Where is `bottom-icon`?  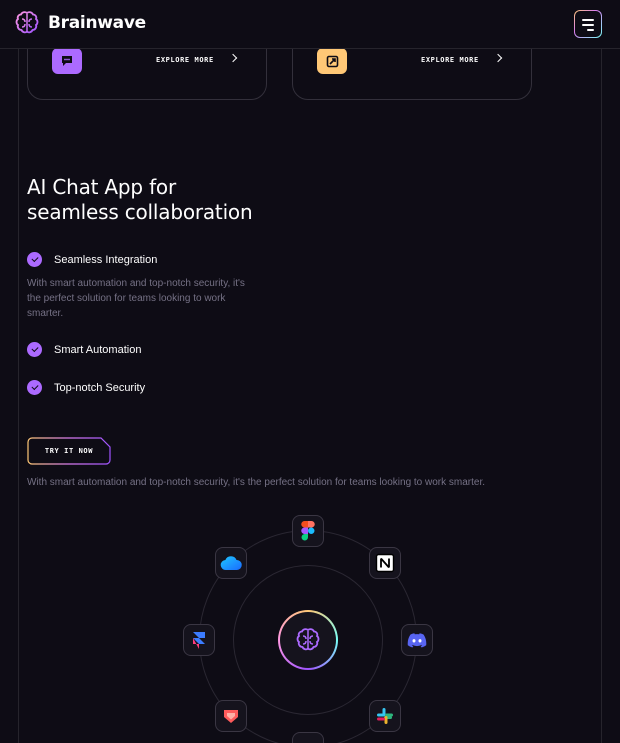 bottom-icon is located at coordinates (308, 737).